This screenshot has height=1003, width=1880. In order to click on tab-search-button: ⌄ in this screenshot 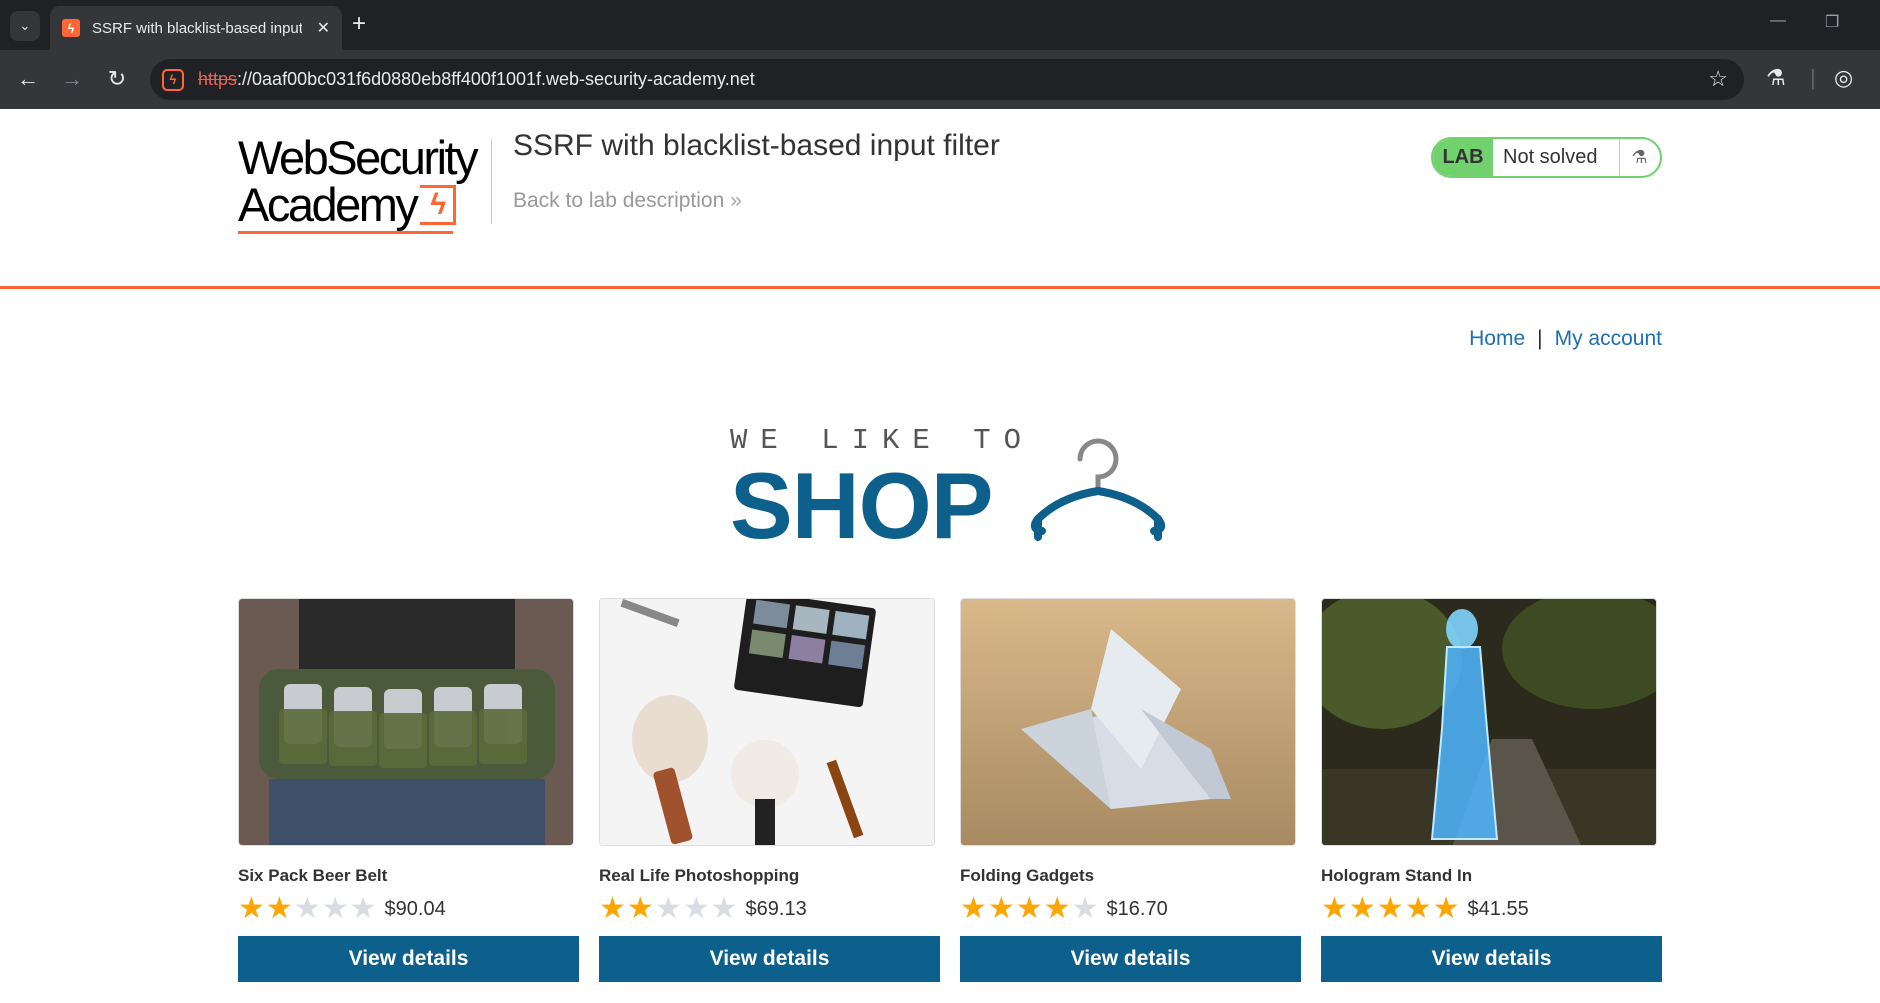, I will do `click(25, 26)`.